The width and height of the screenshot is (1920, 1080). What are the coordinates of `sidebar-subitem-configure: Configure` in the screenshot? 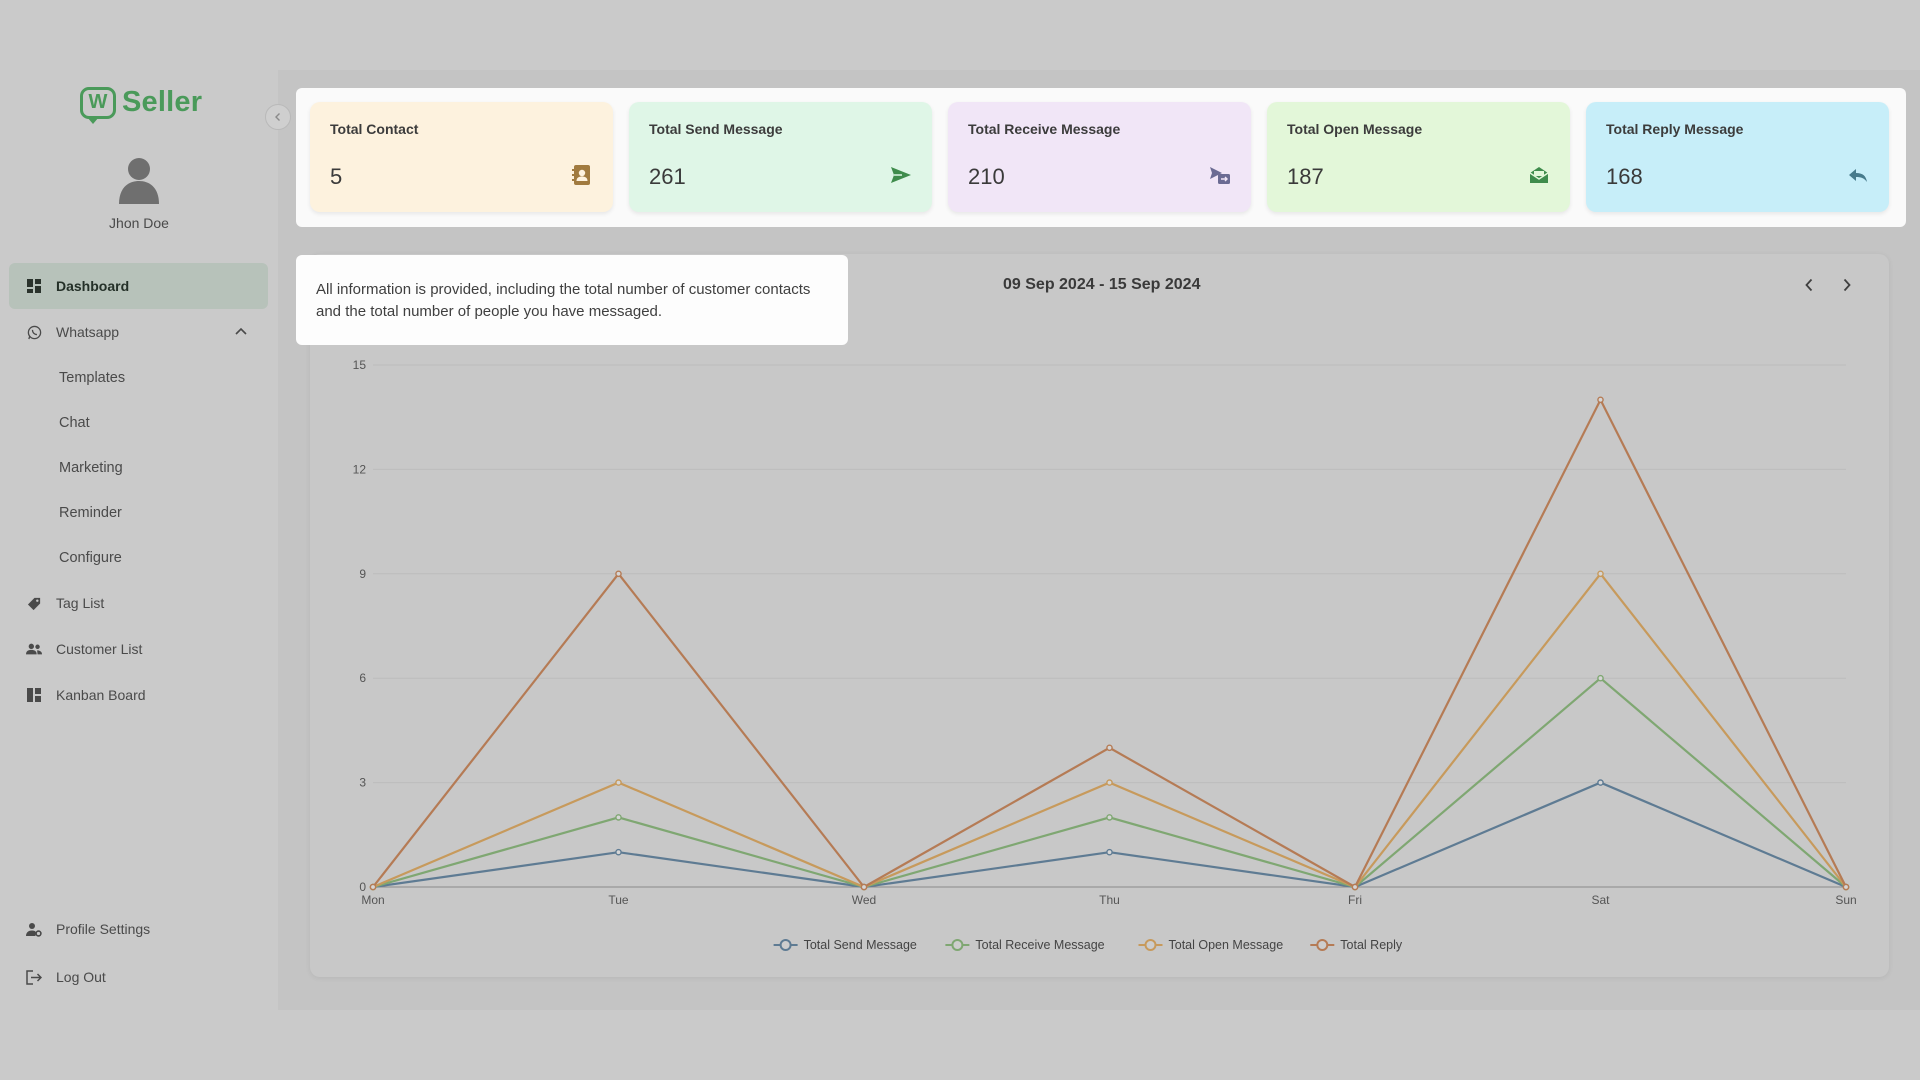 It's located at (138, 557).